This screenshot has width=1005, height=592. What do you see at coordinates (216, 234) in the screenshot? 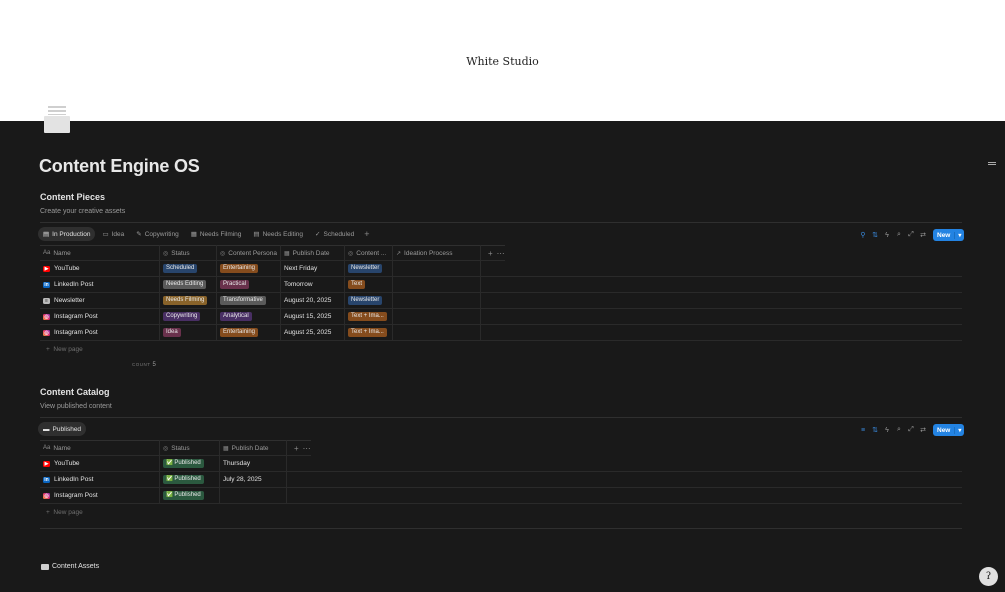
I see `tab-needs-filming: ▦ Needs Filming` at bounding box center [216, 234].